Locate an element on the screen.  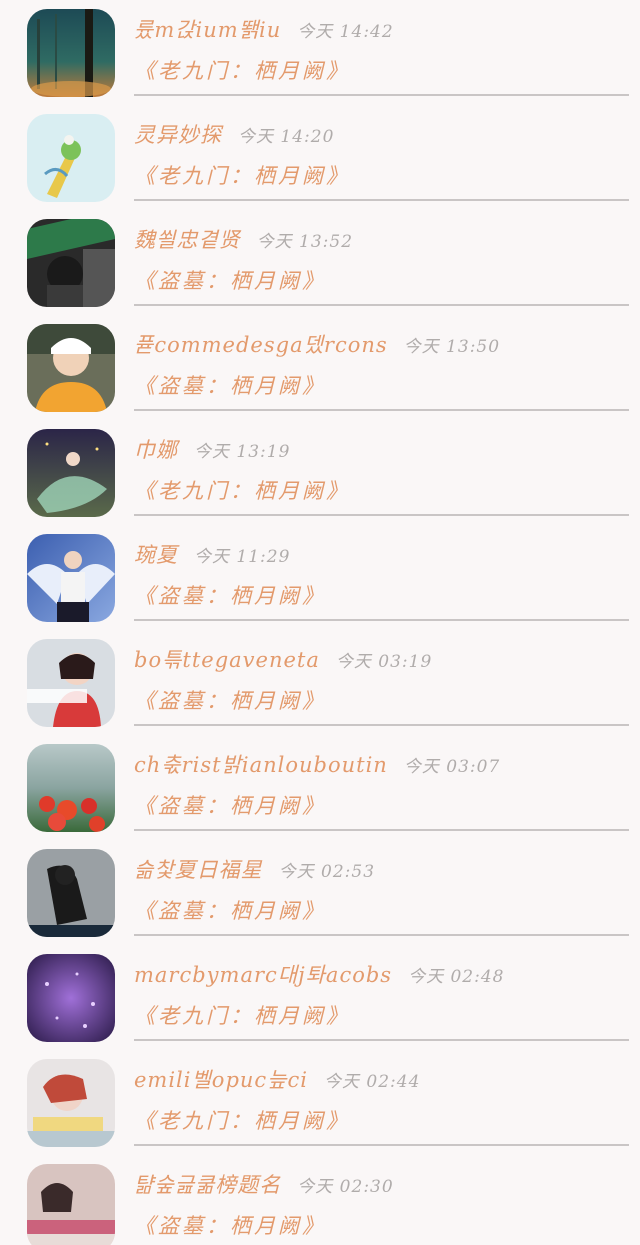
timestamp: 今天 13:50 is located at coordinates (452, 347).